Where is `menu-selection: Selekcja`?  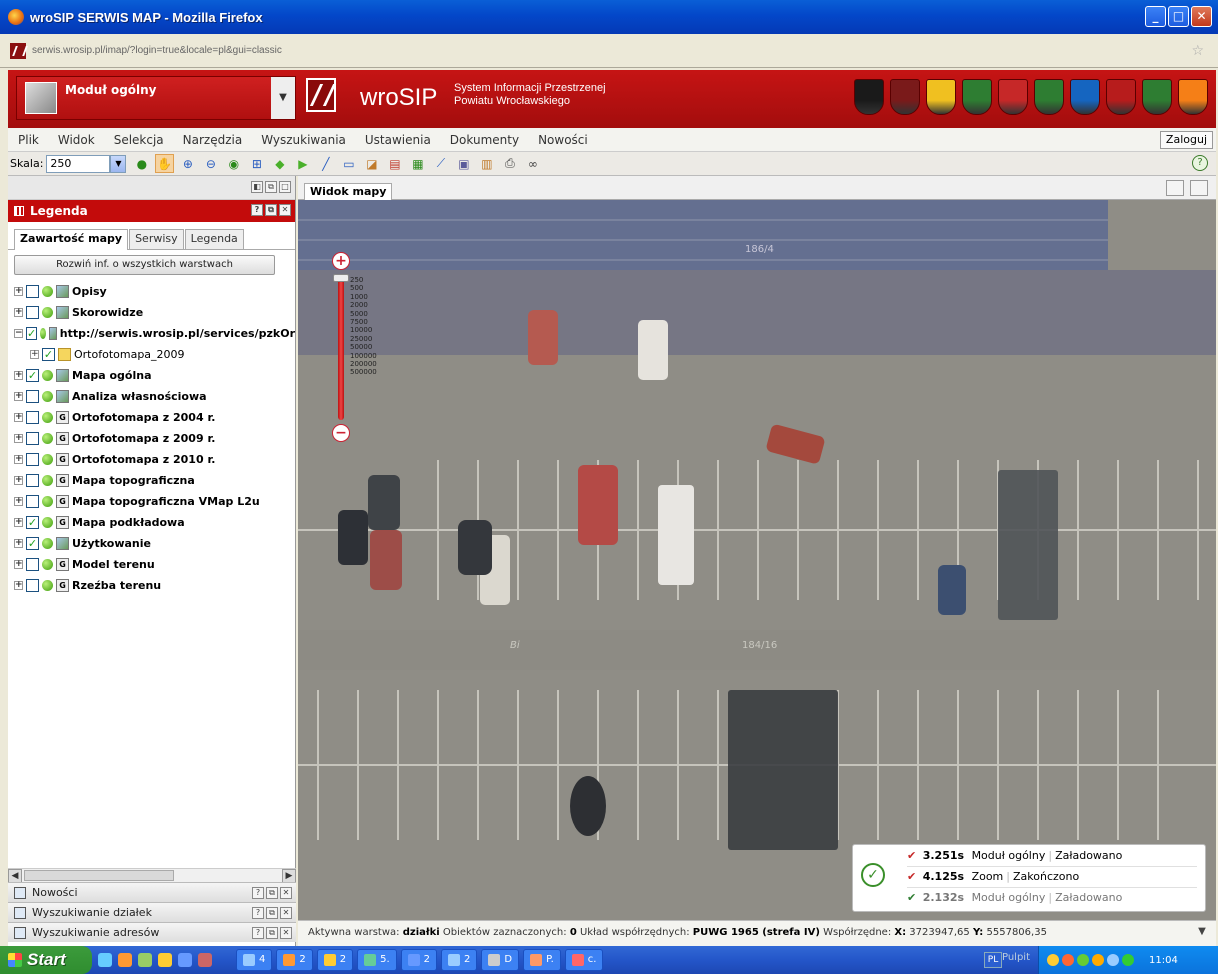
menu-selection: Selekcja is located at coordinates (138, 140).